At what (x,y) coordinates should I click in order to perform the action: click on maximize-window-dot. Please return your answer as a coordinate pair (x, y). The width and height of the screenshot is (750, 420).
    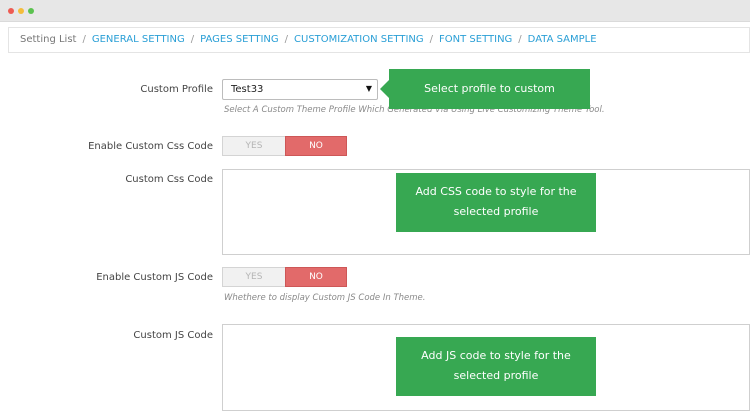
    Looking at the image, I should click on (31, 11).